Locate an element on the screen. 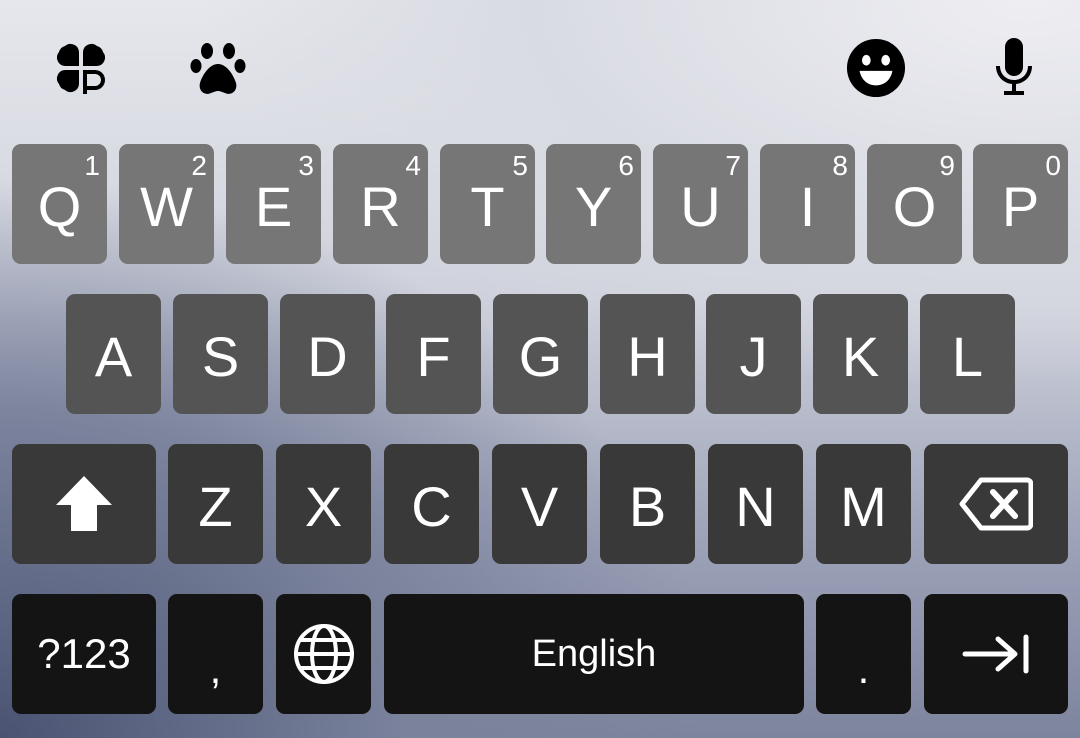  key-hint: 2 is located at coordinates (199, 165).